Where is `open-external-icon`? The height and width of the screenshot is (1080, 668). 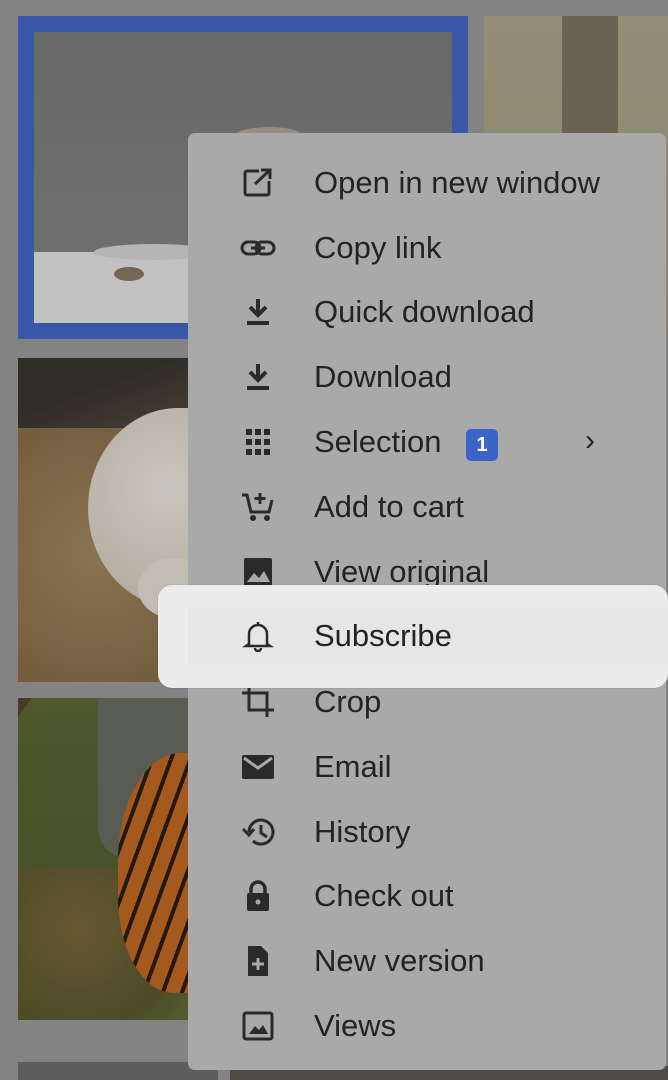 open-external-icon is located at coordinates (258, 183).